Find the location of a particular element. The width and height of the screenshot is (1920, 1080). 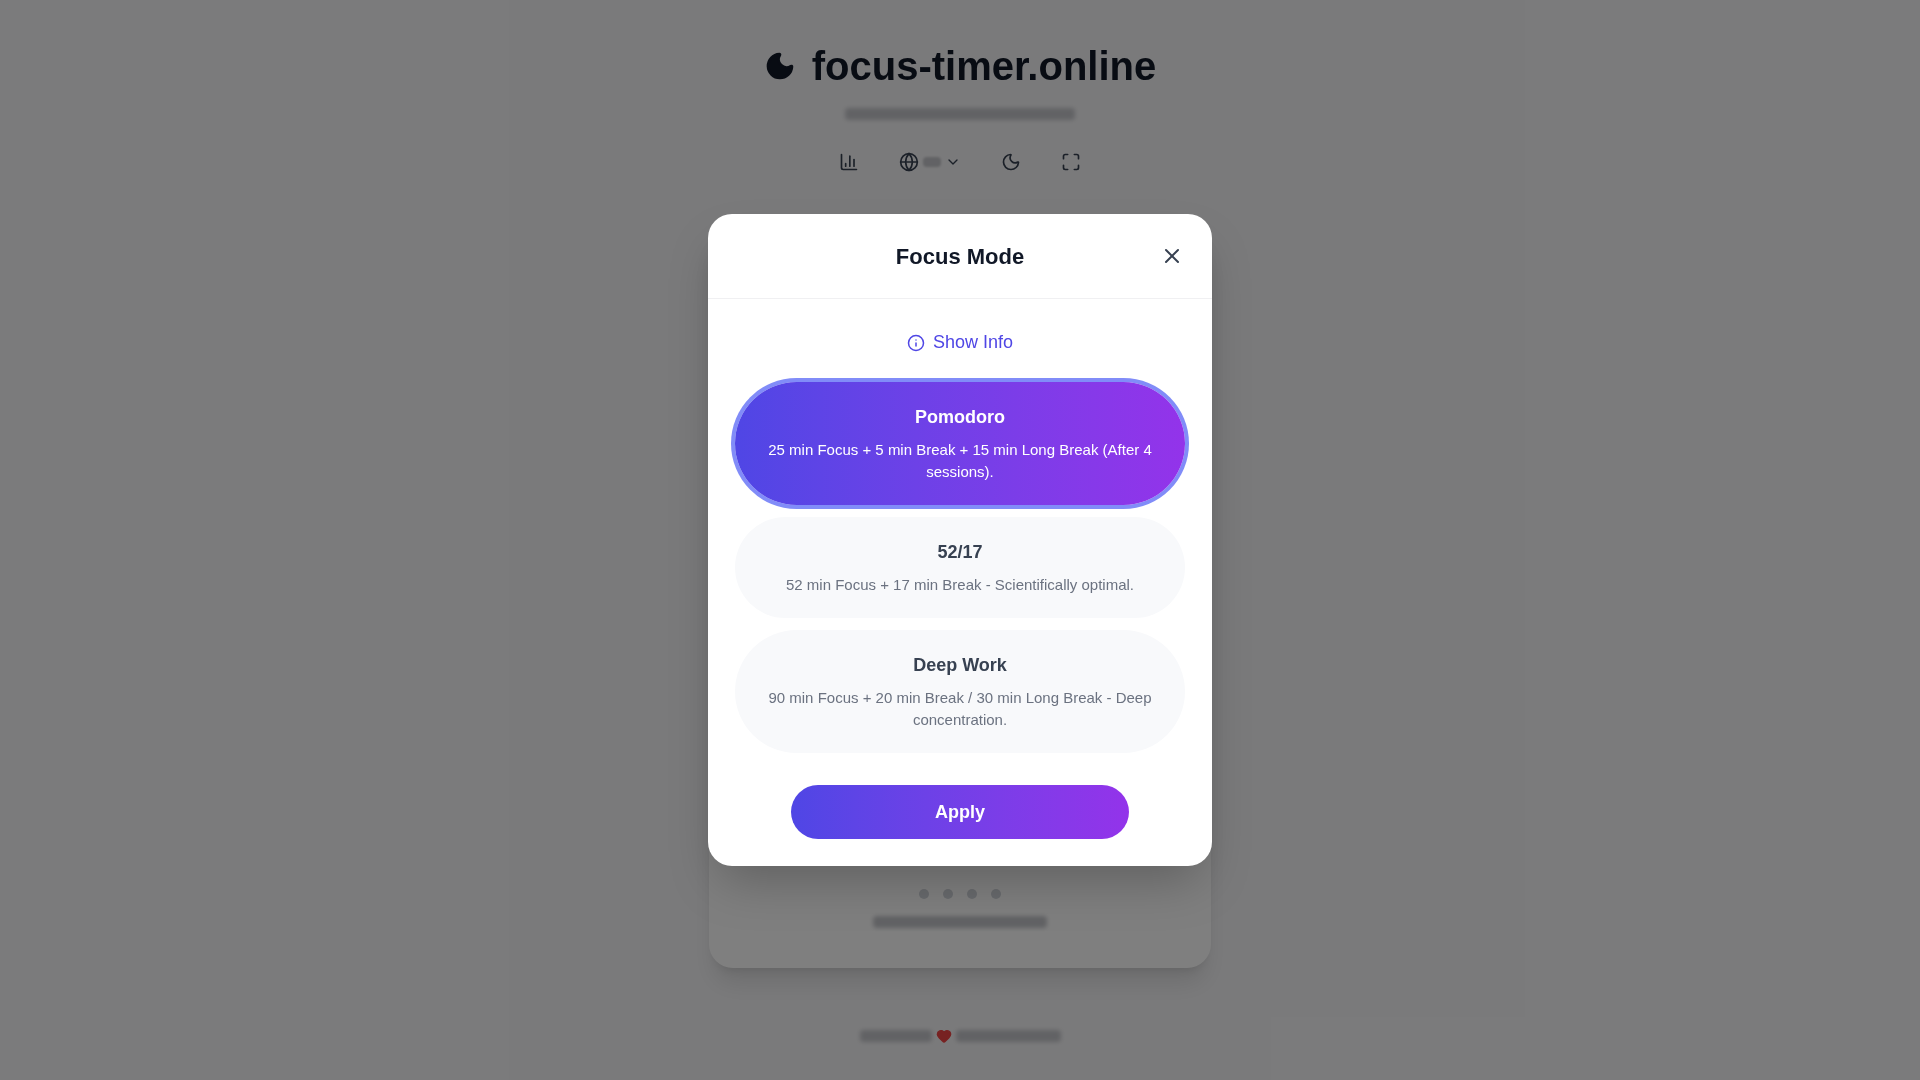

info-icon is located at coordinates (915, 342).